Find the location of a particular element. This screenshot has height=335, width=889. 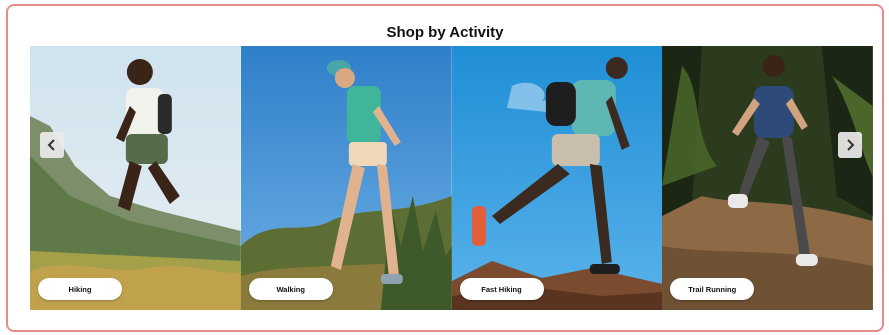

carousel-prev-button is located at coordinates (52, 145).